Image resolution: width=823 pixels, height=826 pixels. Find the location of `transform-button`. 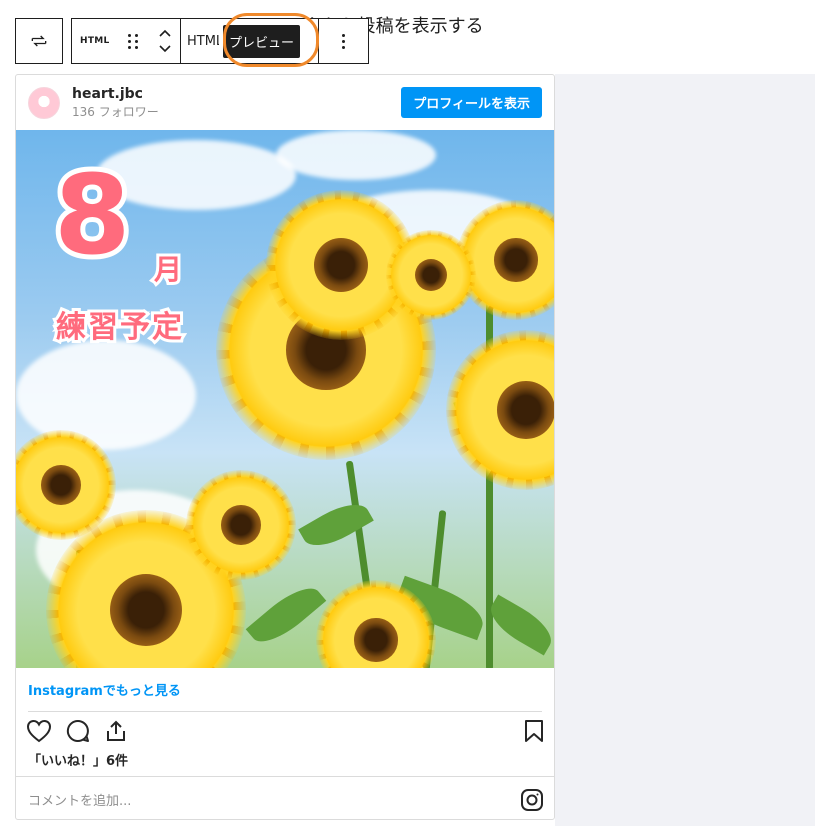

transform-button is located at coordinates (39, 41).